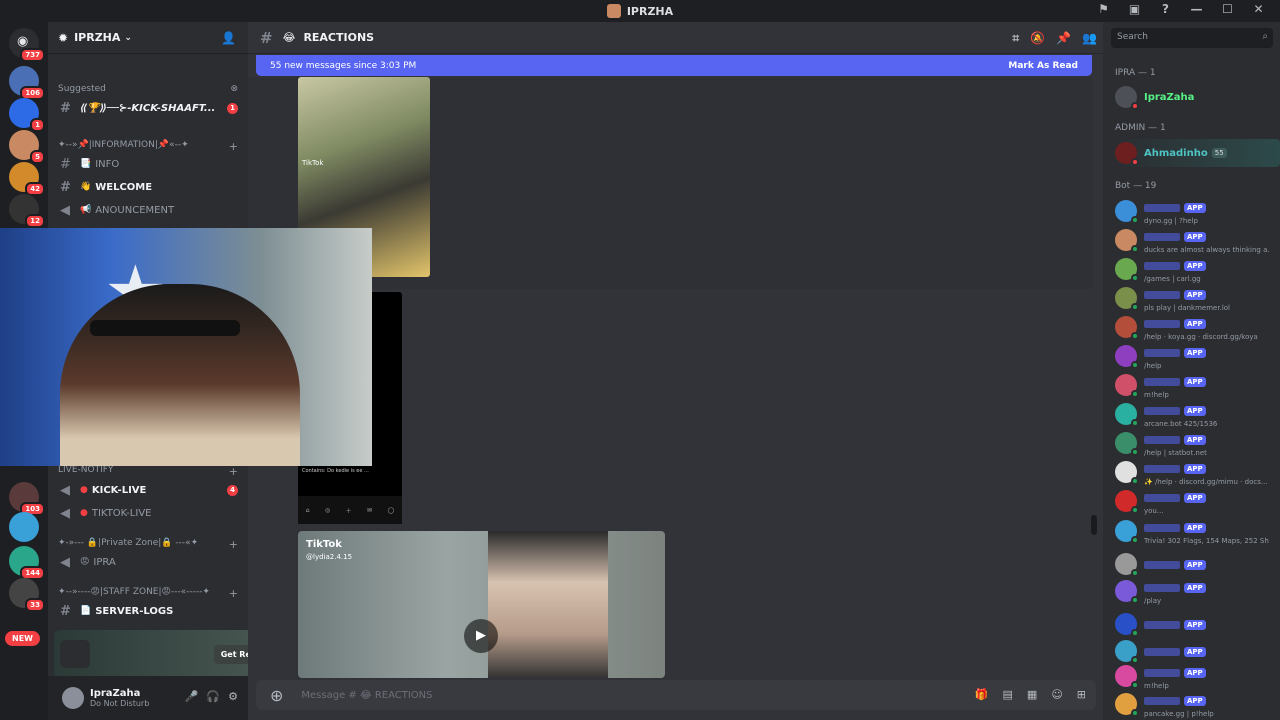 The height and width of the screenshot is (720, 1280). Describe the element at coordinates (234, 89) in the screenshot. I see `dismiss-icon: ⊗` at that location.